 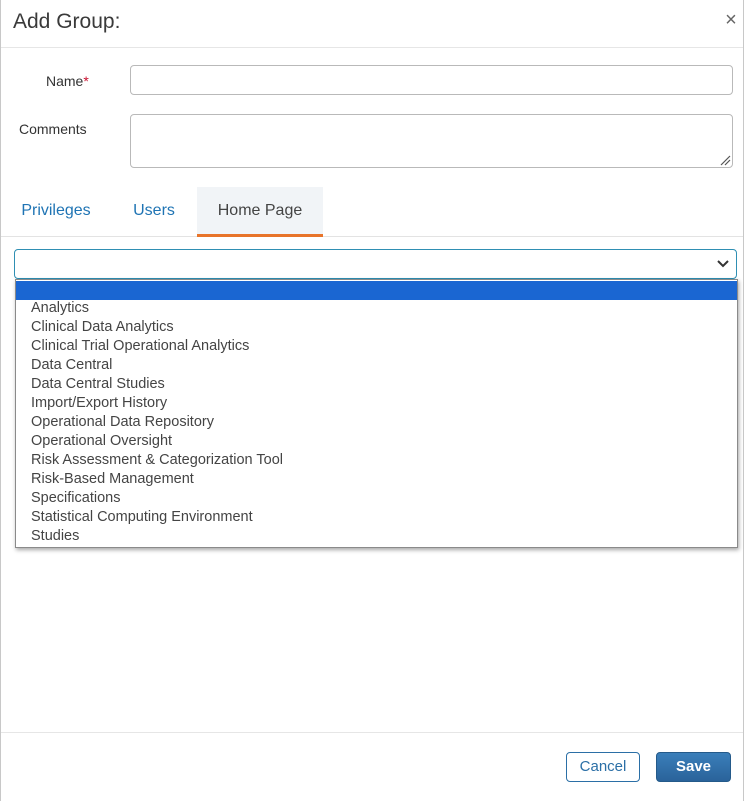 I want to click on option-data-central: Data Central, so click(x=376, y=365).